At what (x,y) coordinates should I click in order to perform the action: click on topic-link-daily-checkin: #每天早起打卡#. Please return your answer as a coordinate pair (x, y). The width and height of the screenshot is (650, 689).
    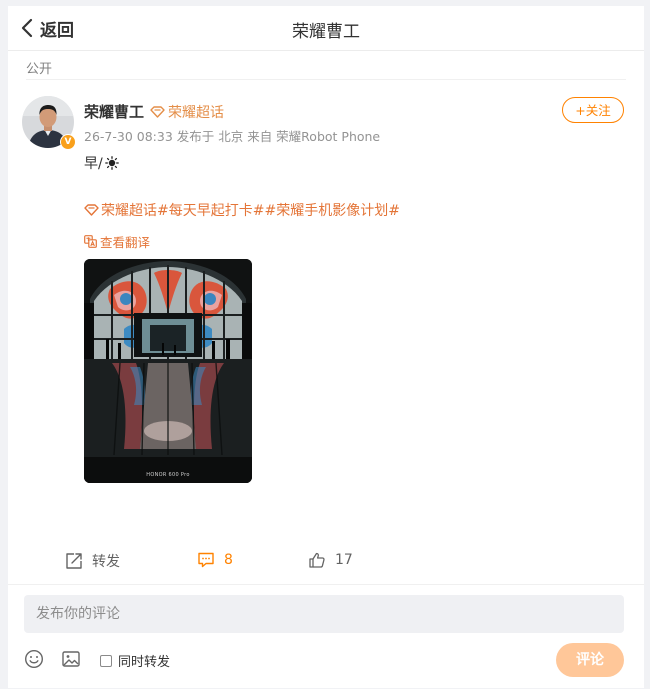
    Looking at the image, I should click on (210, 210).